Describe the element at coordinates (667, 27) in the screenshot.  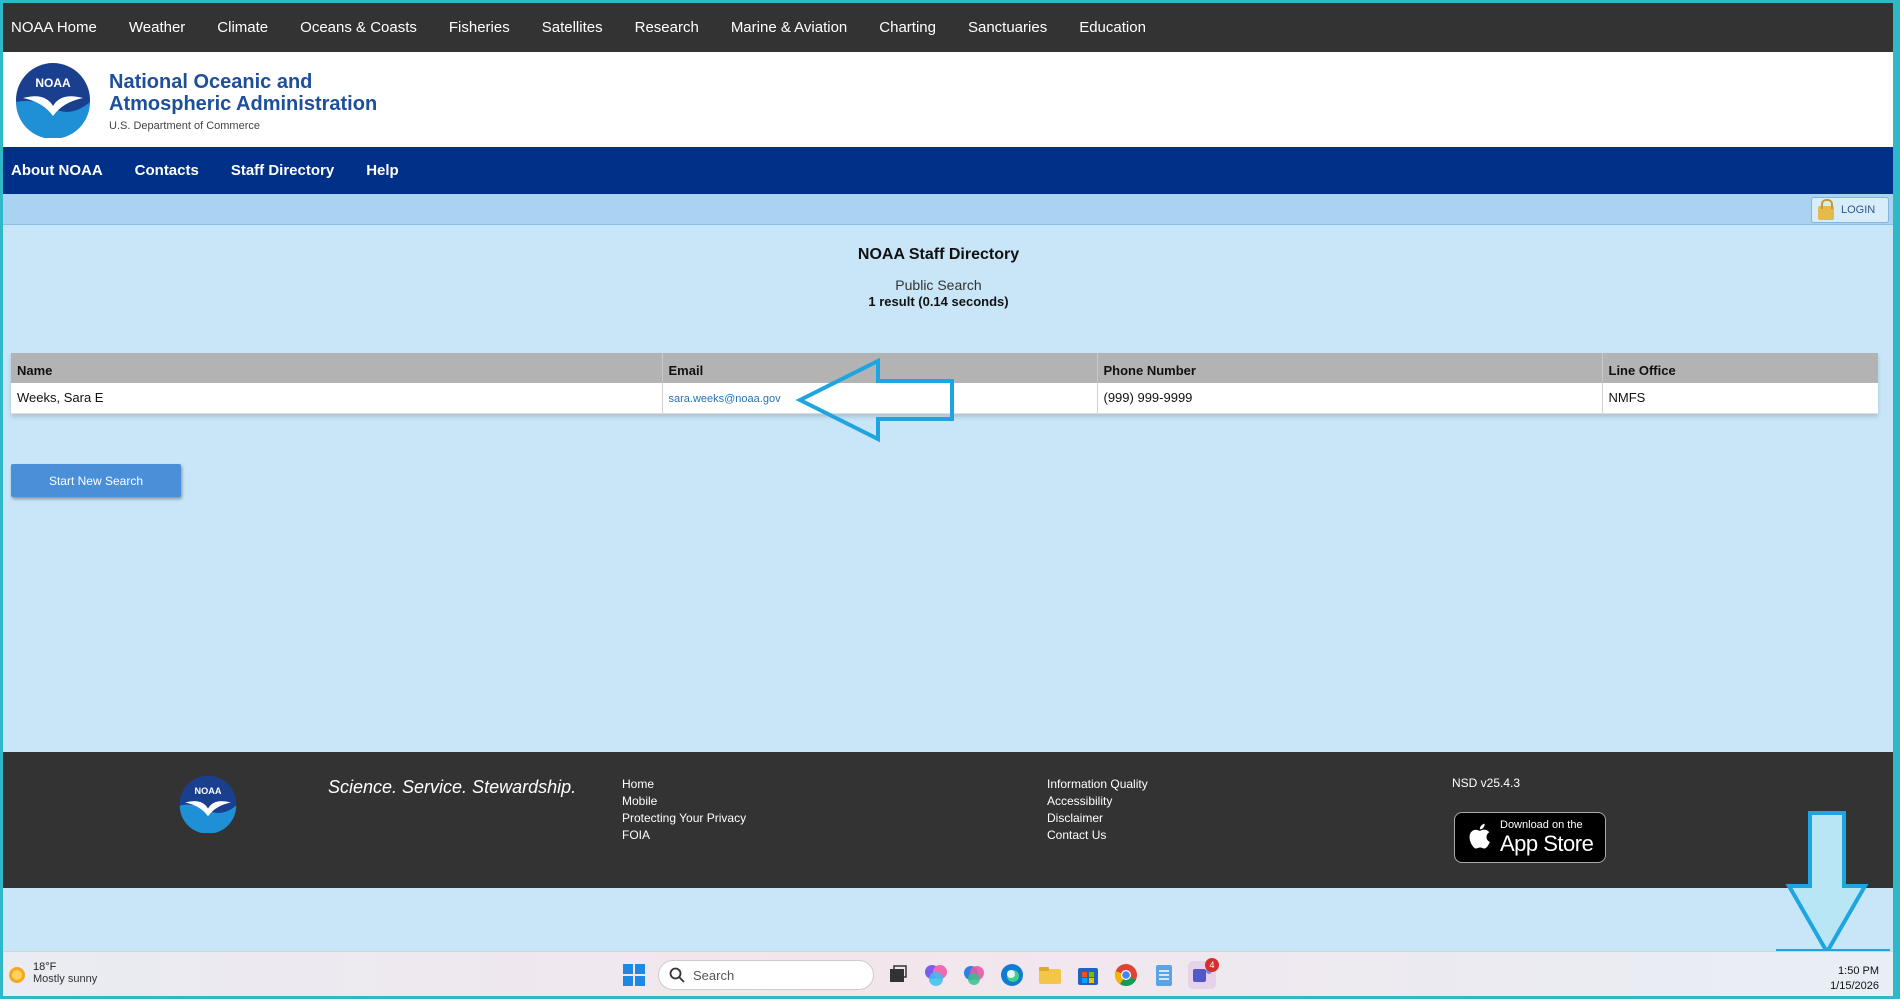
I see `nav-research: Research` at that location.